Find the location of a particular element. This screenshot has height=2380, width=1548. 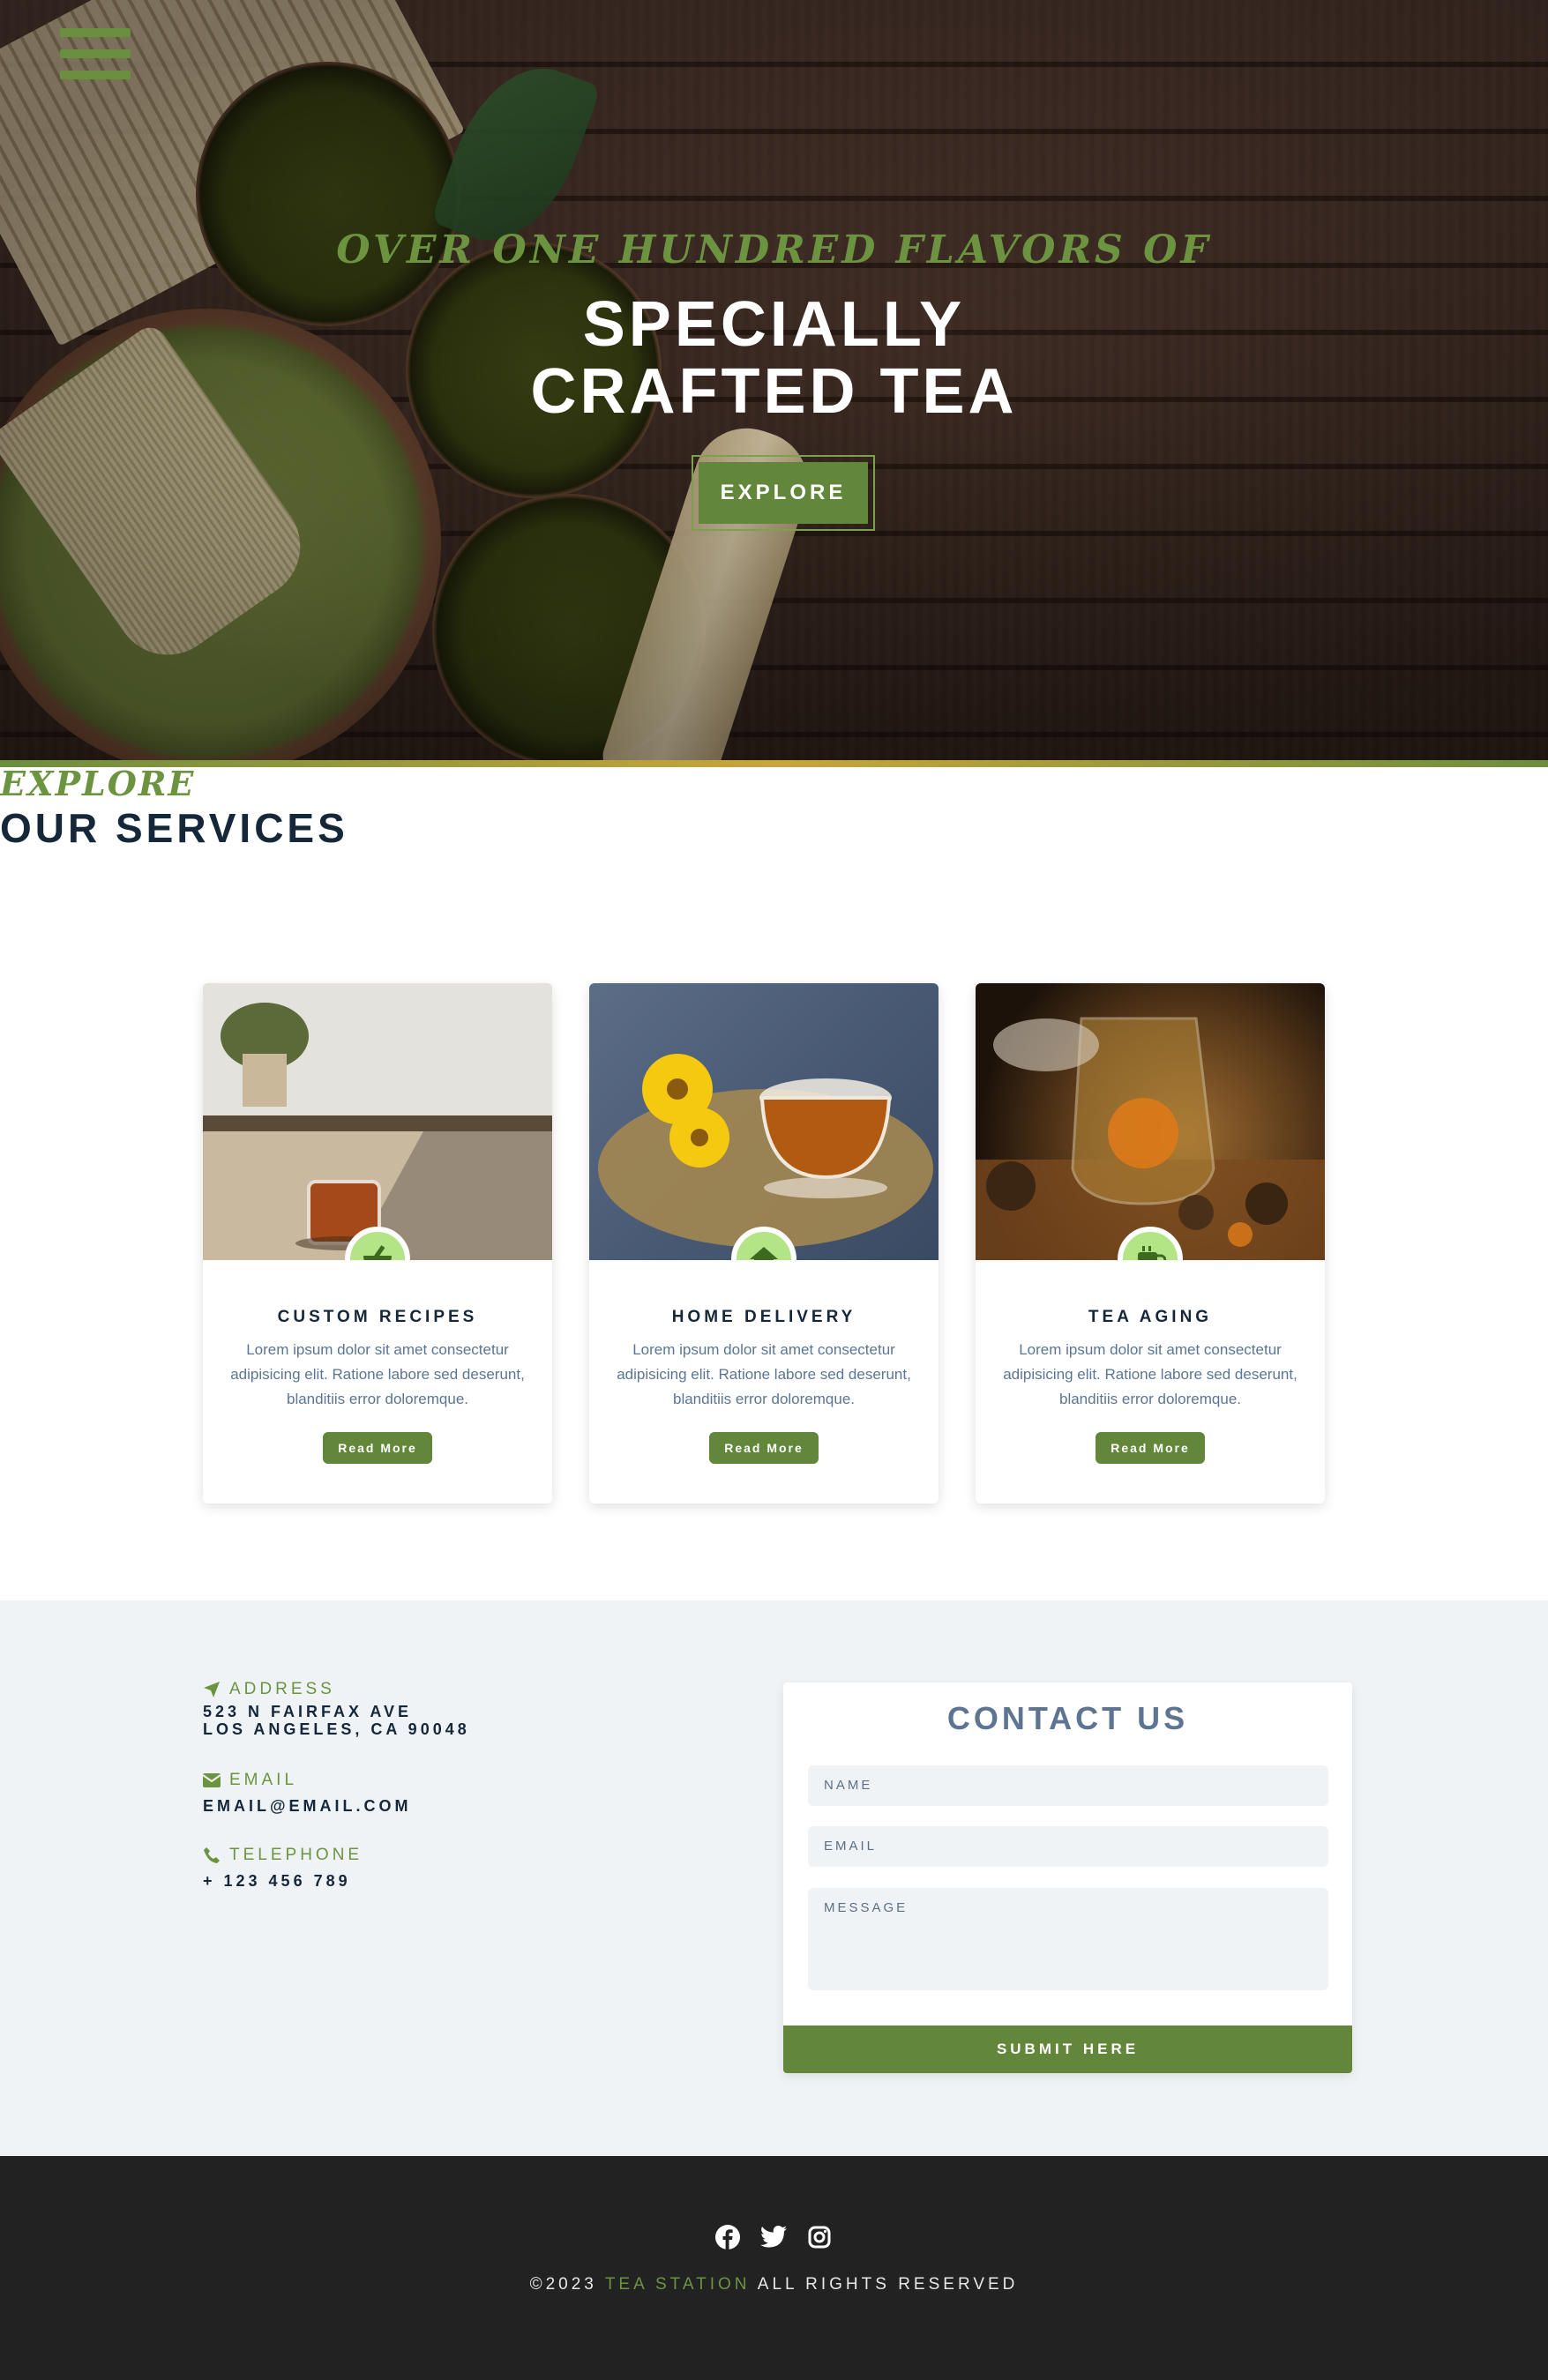

facebook-icon is located at coordinates (727, 2237).